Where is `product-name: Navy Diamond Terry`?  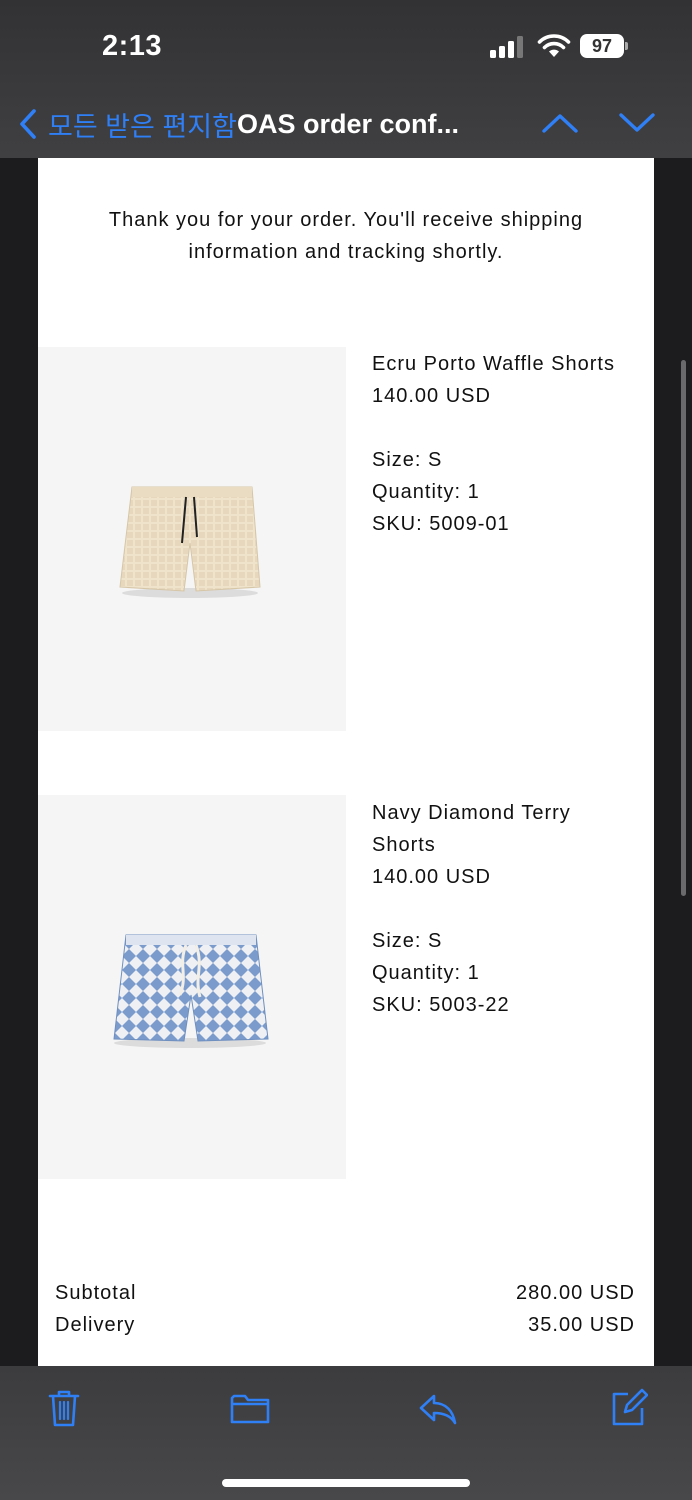
product-name: Navy Diamond Terry is located at coordinates (512, 813).